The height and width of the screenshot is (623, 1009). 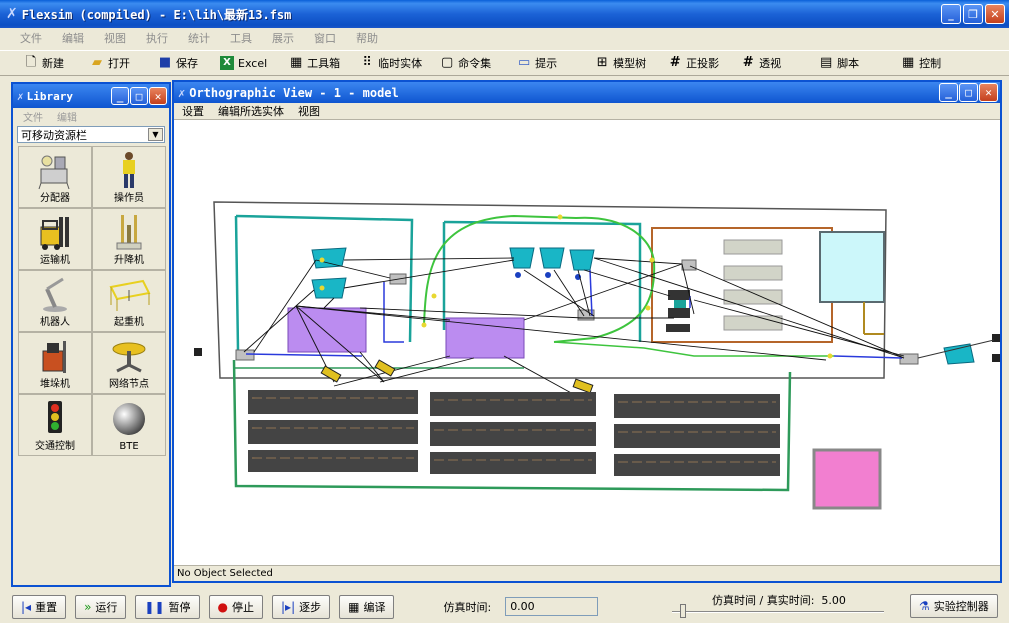 I want to click on toolbox-icon: ▦, so click(x=296, y=62).